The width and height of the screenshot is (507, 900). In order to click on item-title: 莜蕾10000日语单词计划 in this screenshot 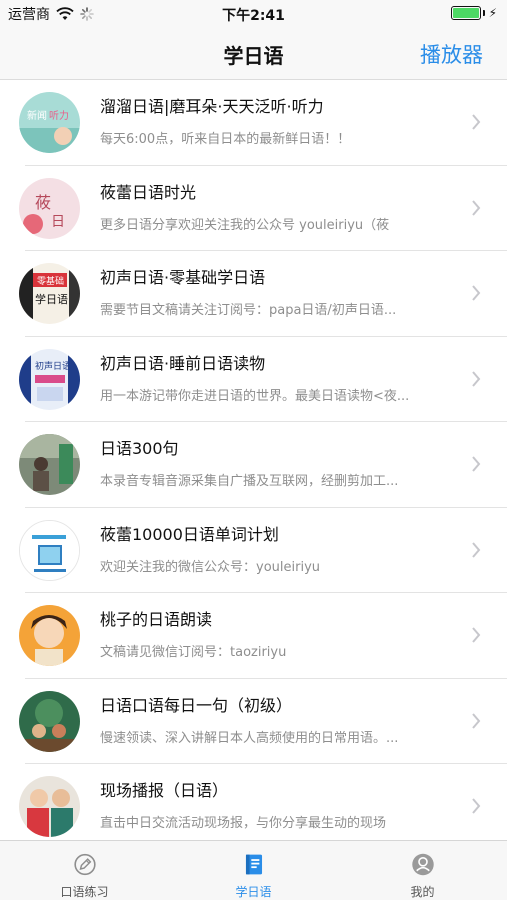, I will do `click(189, 534)`.